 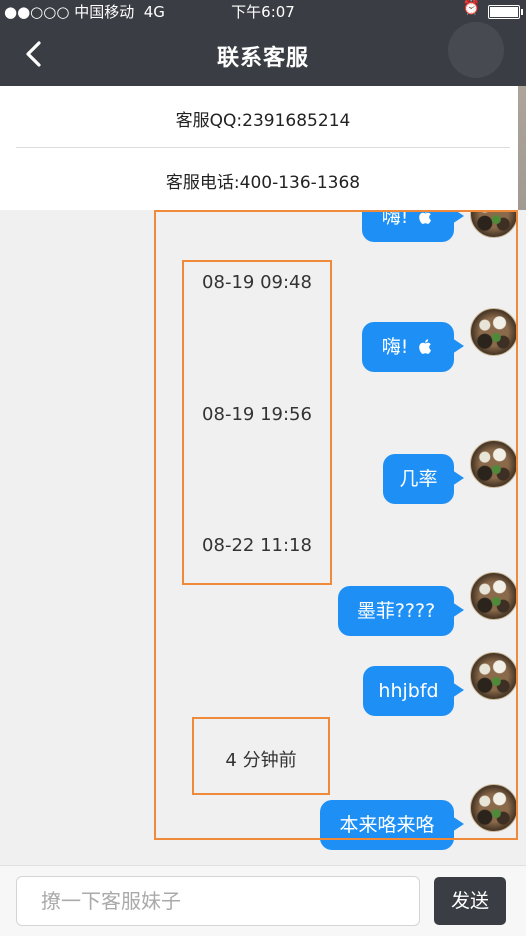 I want to click on message-bubble: 本来咯来咯, so click(x=392, y=825).